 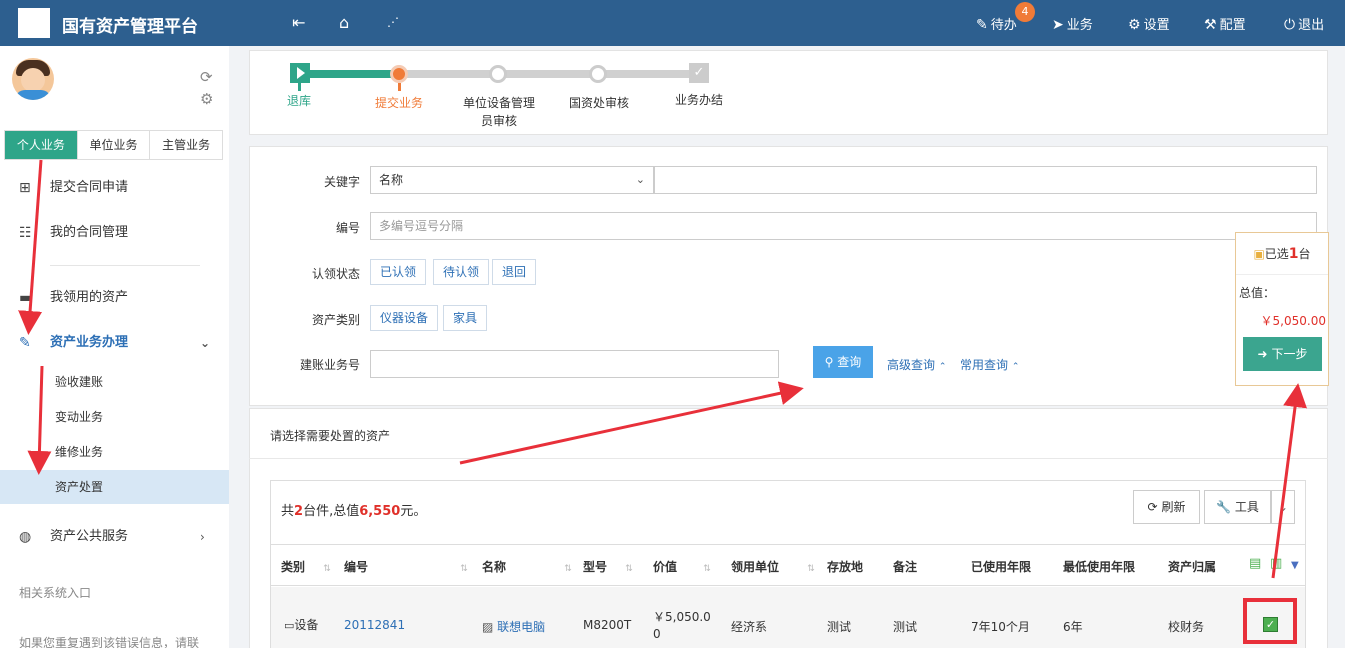 I want to click on row-location: 测试, so click(x=839, y=627).